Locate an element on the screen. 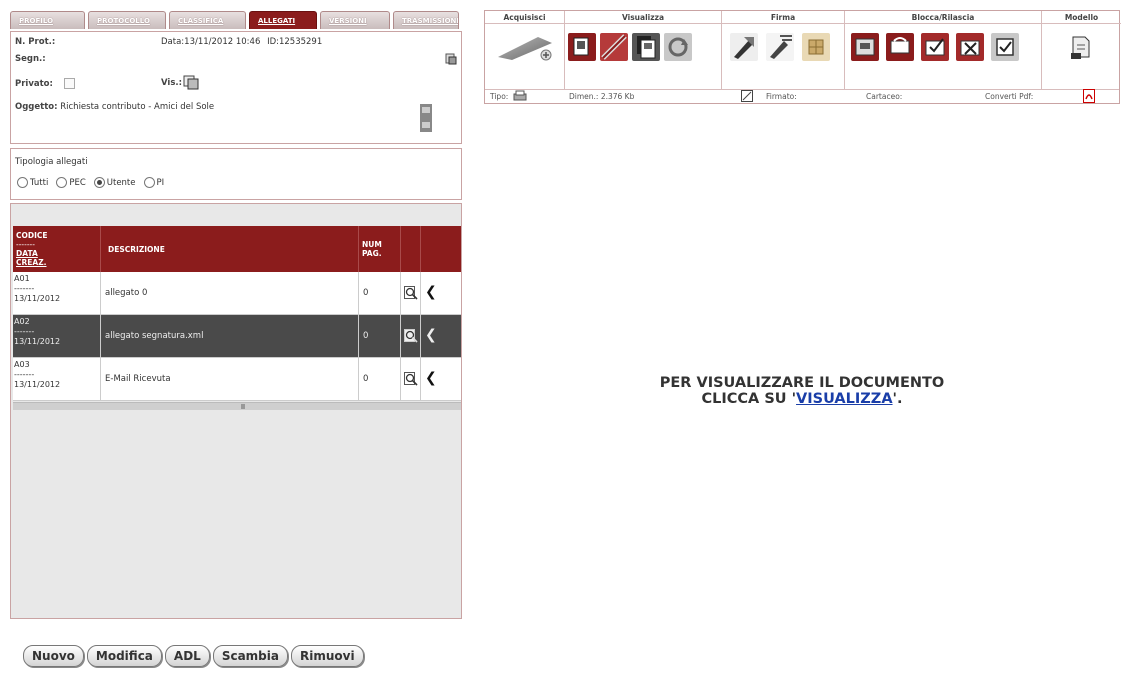  row-codice: A03 is located at coordinates (22, 364).